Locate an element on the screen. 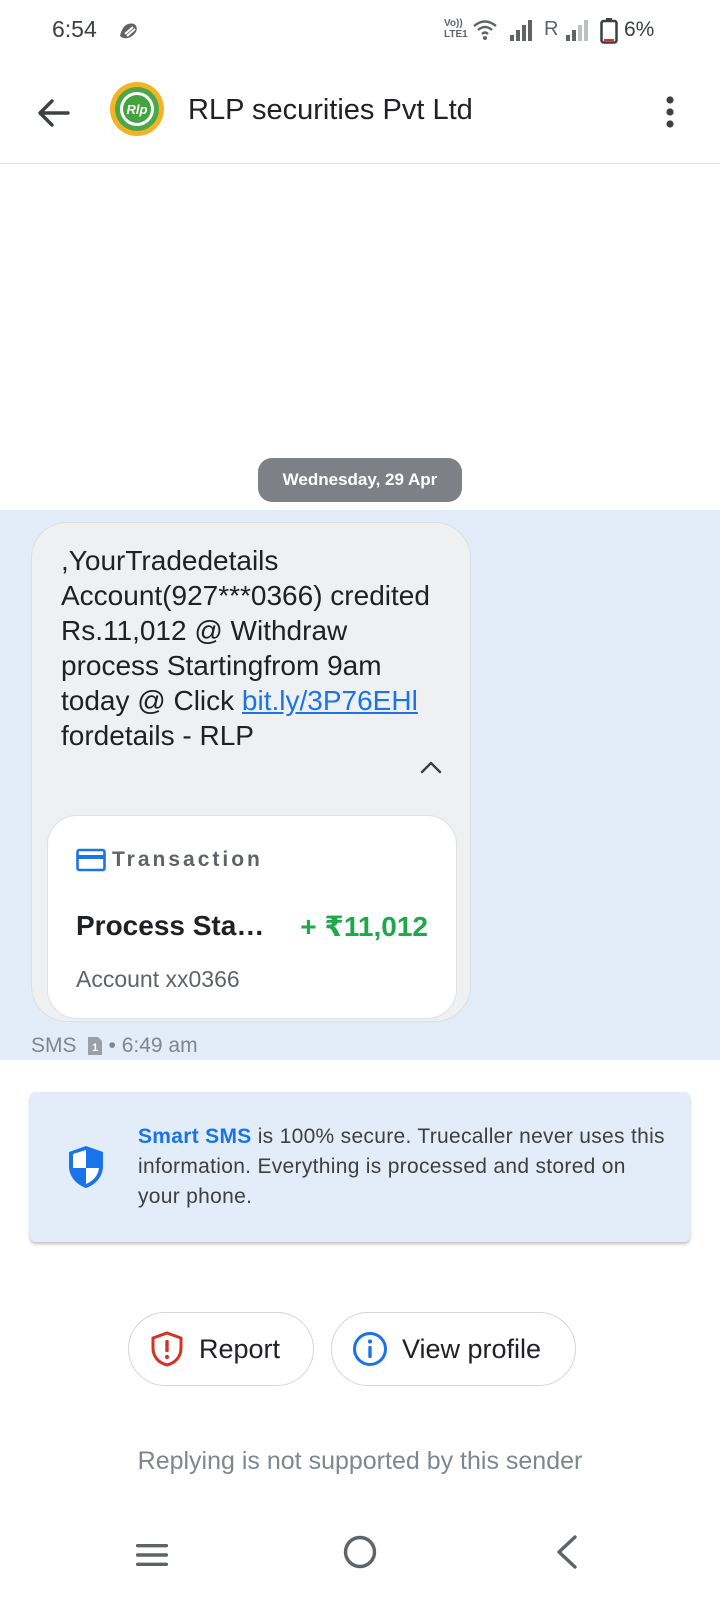 Image resolution: width=720 pixels, height=1600 pixels. smart-sms-title: Smart SMS is located at coordinates (195, 1136).